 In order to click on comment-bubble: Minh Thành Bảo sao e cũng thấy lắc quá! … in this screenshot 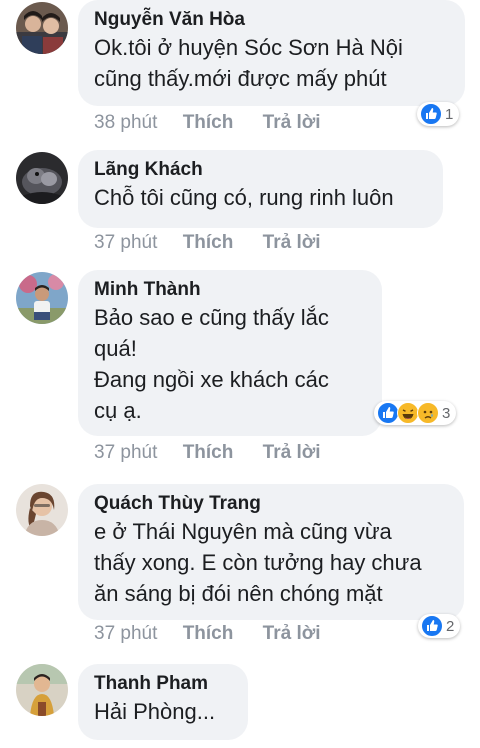, I will do `click(230, 353)`.